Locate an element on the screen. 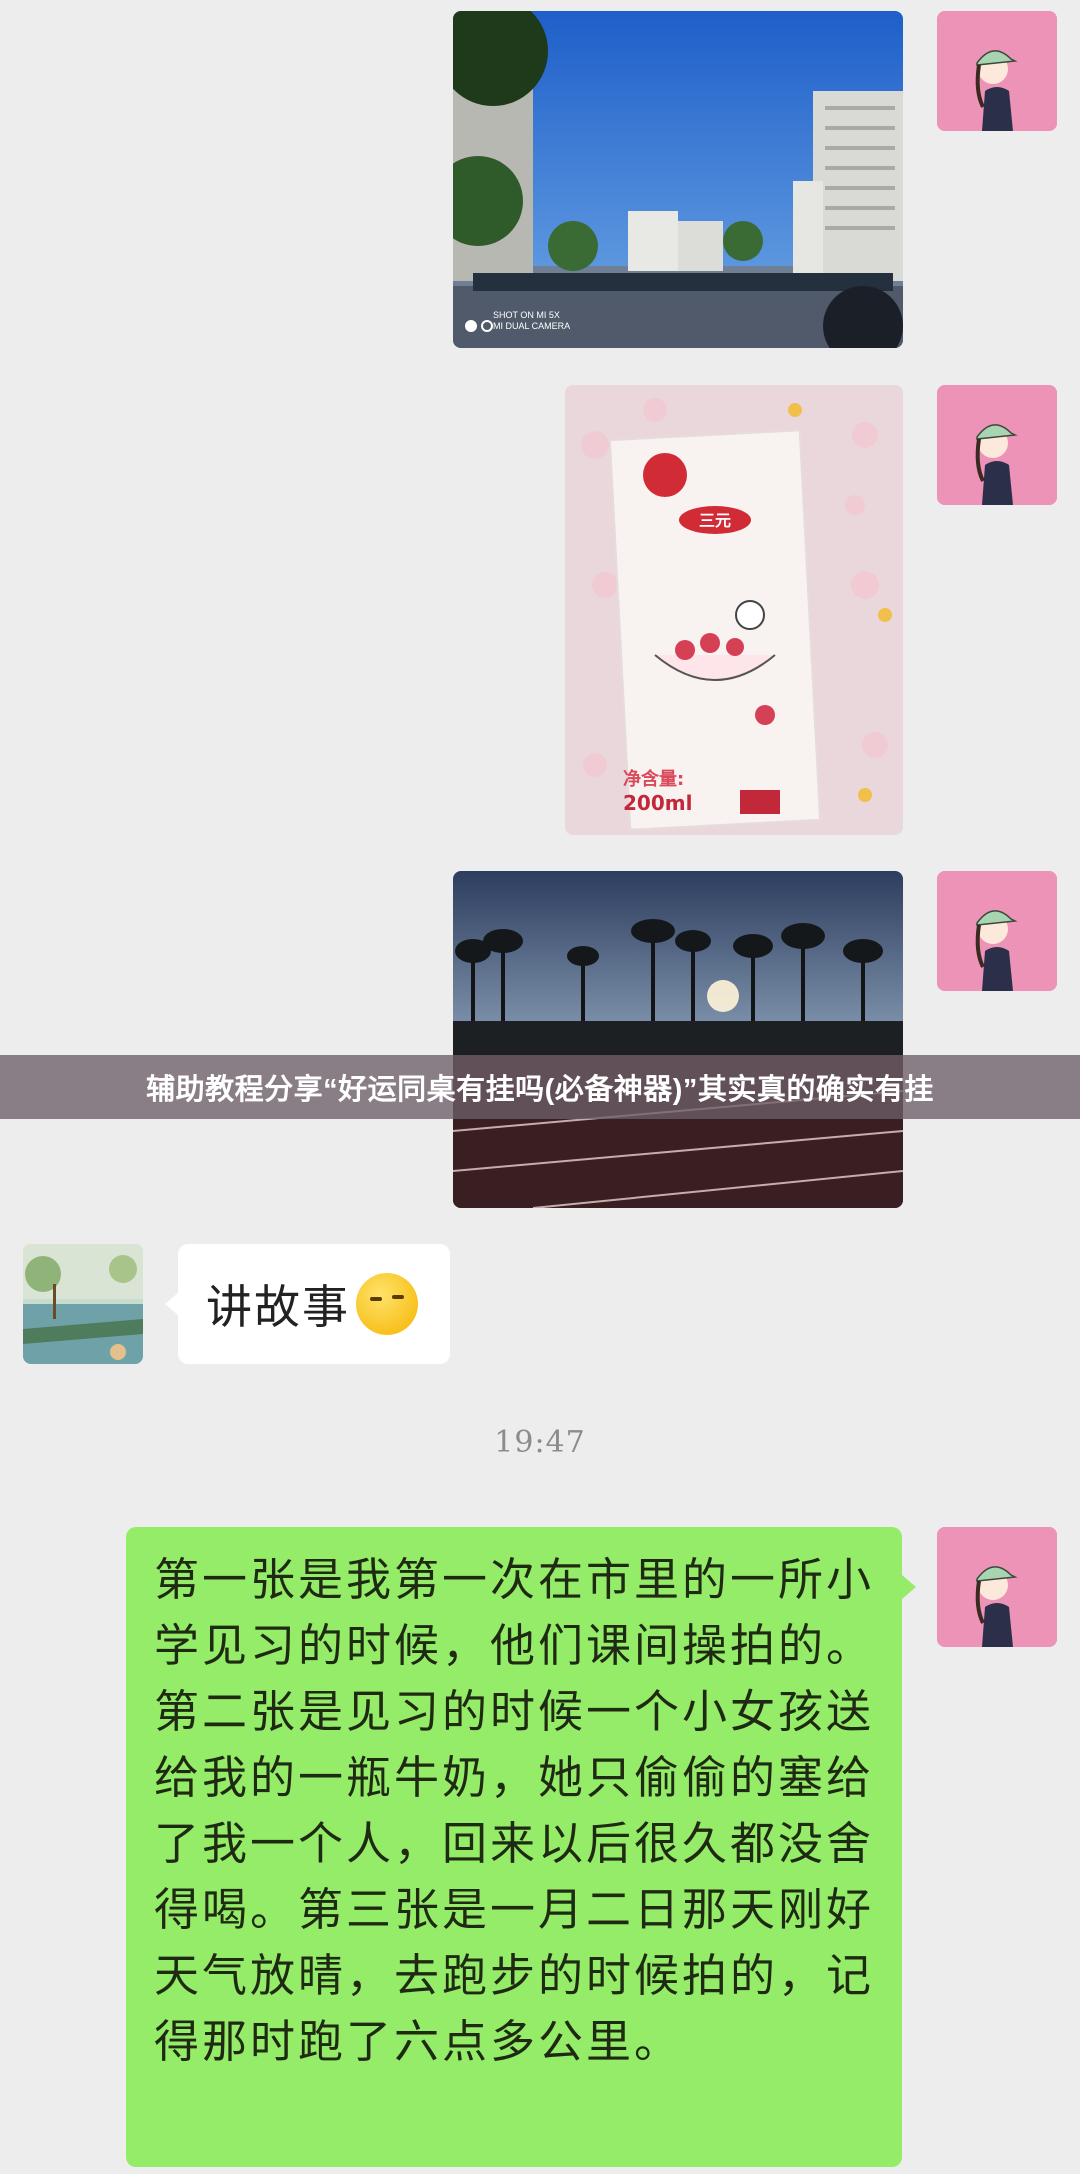 This screenshot has width=1080, height=2174. friend-message-bubble: 讲故事 is located at coordinates (314, 1304).